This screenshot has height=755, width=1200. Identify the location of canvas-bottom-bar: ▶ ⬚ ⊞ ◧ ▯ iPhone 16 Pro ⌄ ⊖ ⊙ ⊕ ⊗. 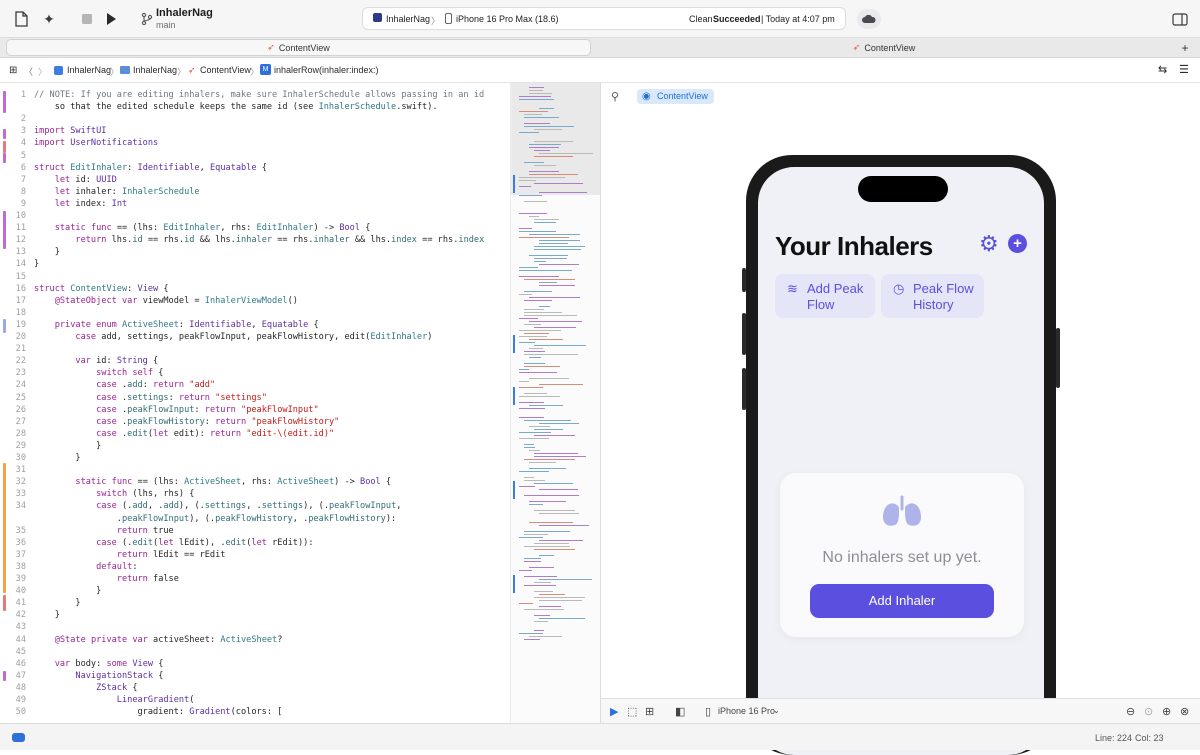
(900, 710).